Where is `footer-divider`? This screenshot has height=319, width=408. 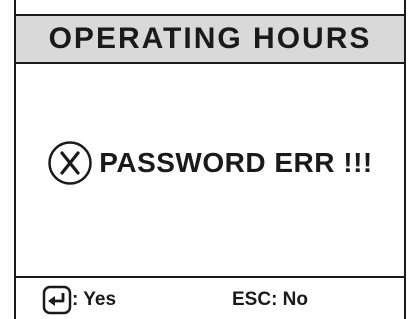 footer-divider is located at coordinates (210, 277).